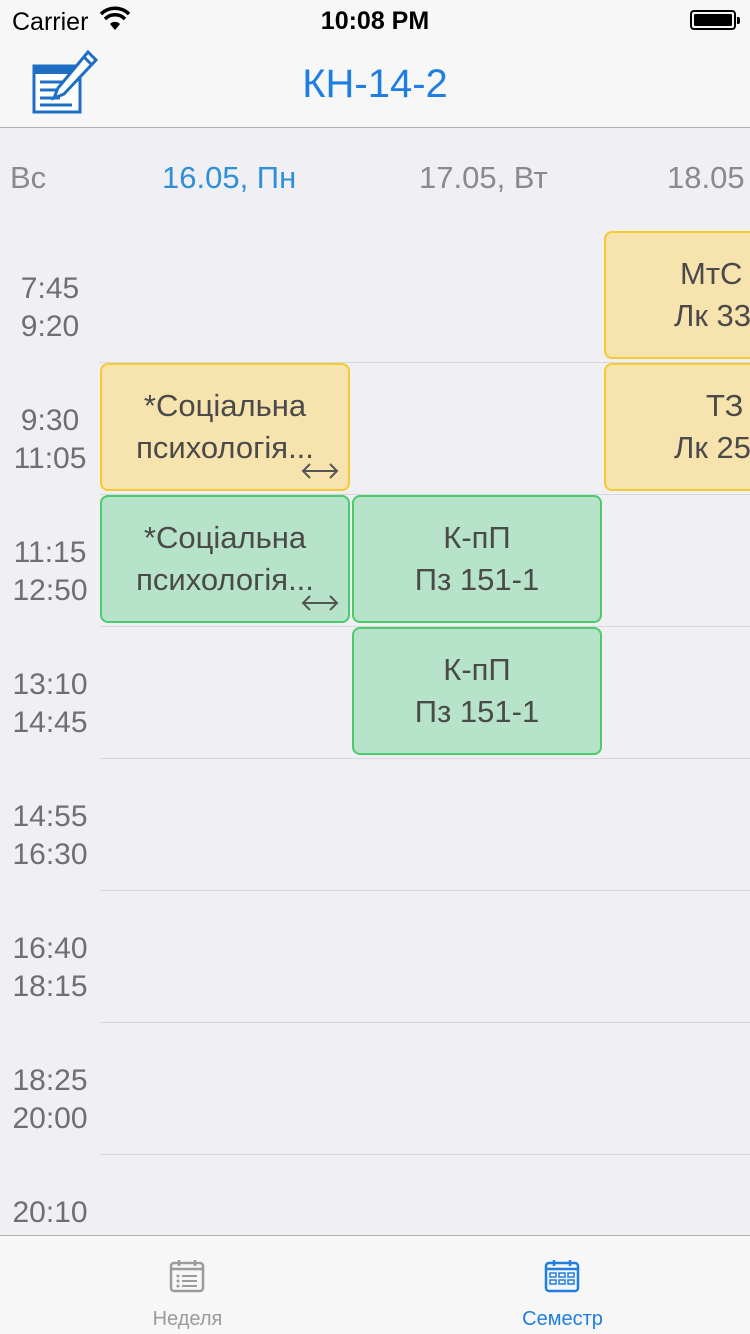 This screenshot has height=1334, width=750. What do you see at coordinates (50, 572) in the screenshot?
I see `time-slot-3: 11:15 12:50` at bounding box center [50, 572].